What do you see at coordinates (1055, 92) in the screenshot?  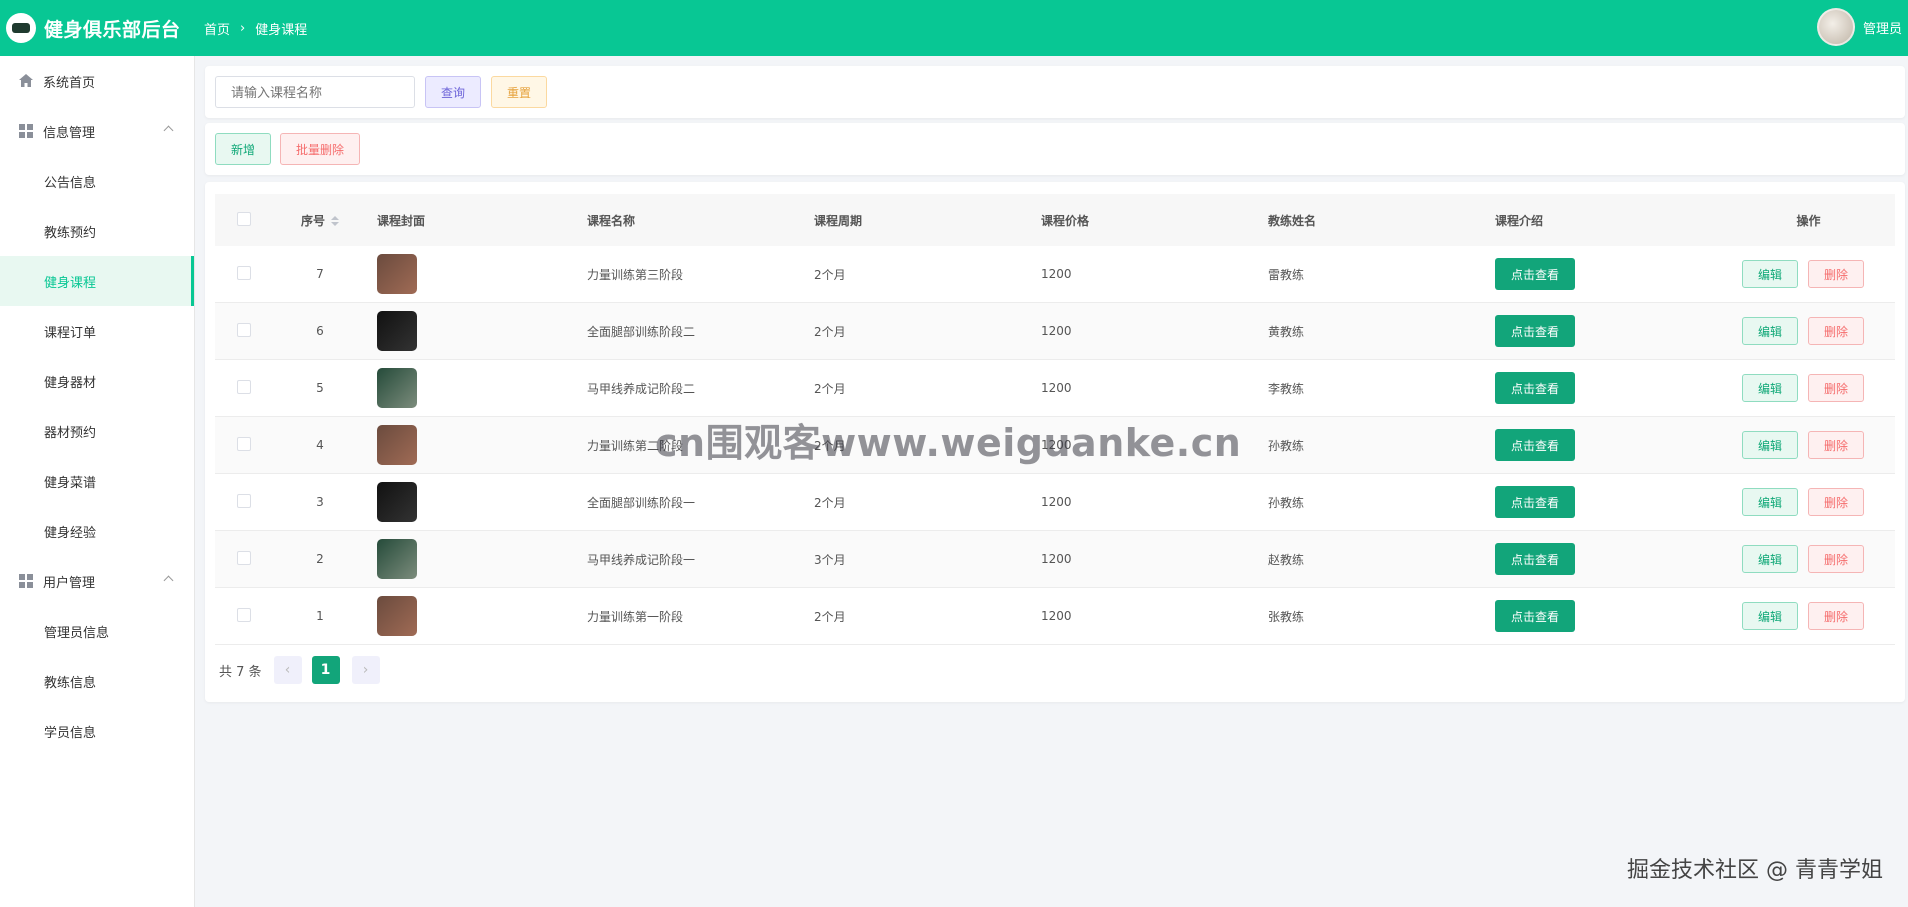 I see `search-panel: 查询 重置` at bounding box center [1055, 92].